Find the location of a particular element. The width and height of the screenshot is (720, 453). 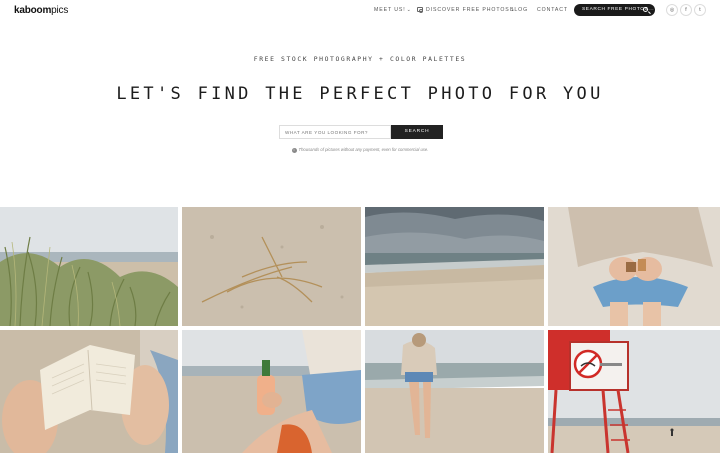

chevron-down-icon: ⌄ is located at coordinates (409, 10).